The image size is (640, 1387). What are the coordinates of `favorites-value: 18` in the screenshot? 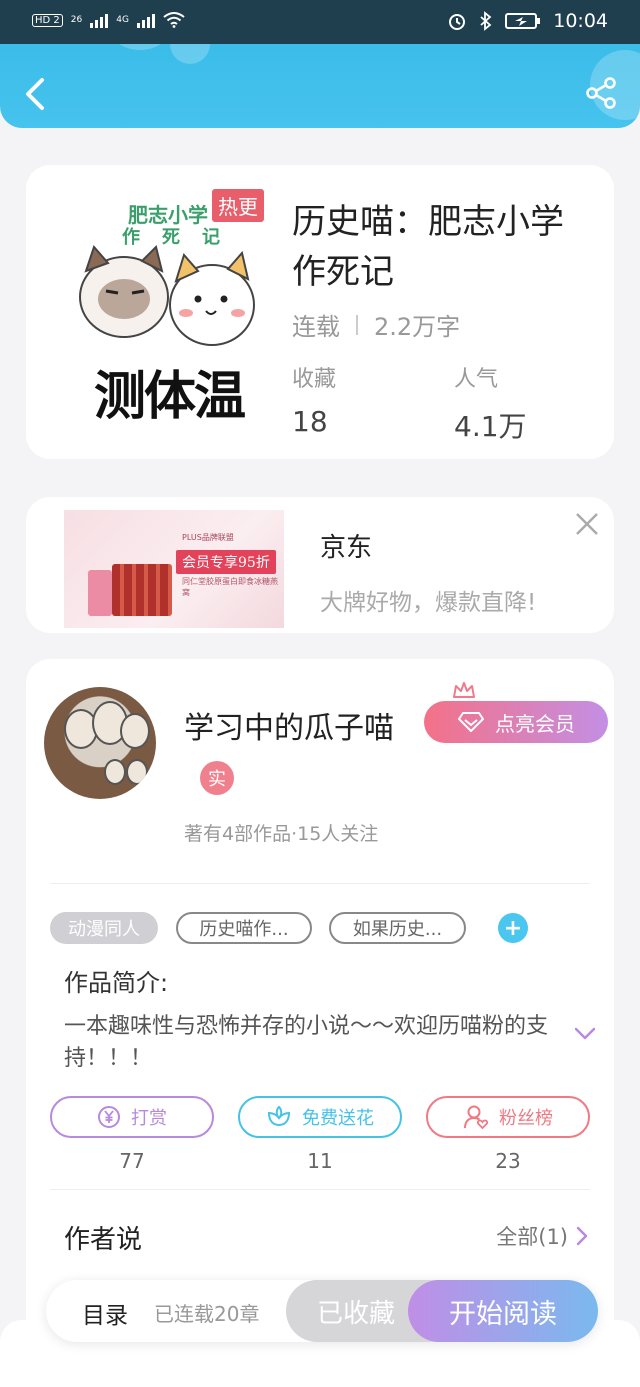 It's located at (310, 421).